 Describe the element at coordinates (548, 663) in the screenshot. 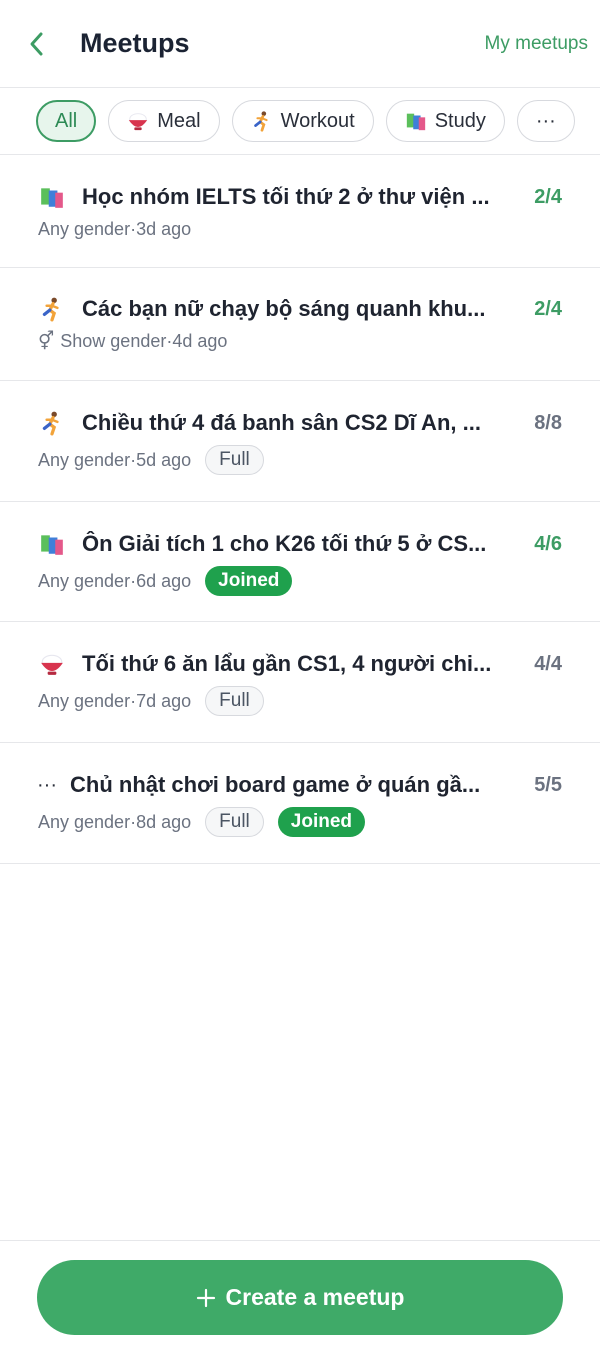

I see `participant-count: 4/4` at that location.